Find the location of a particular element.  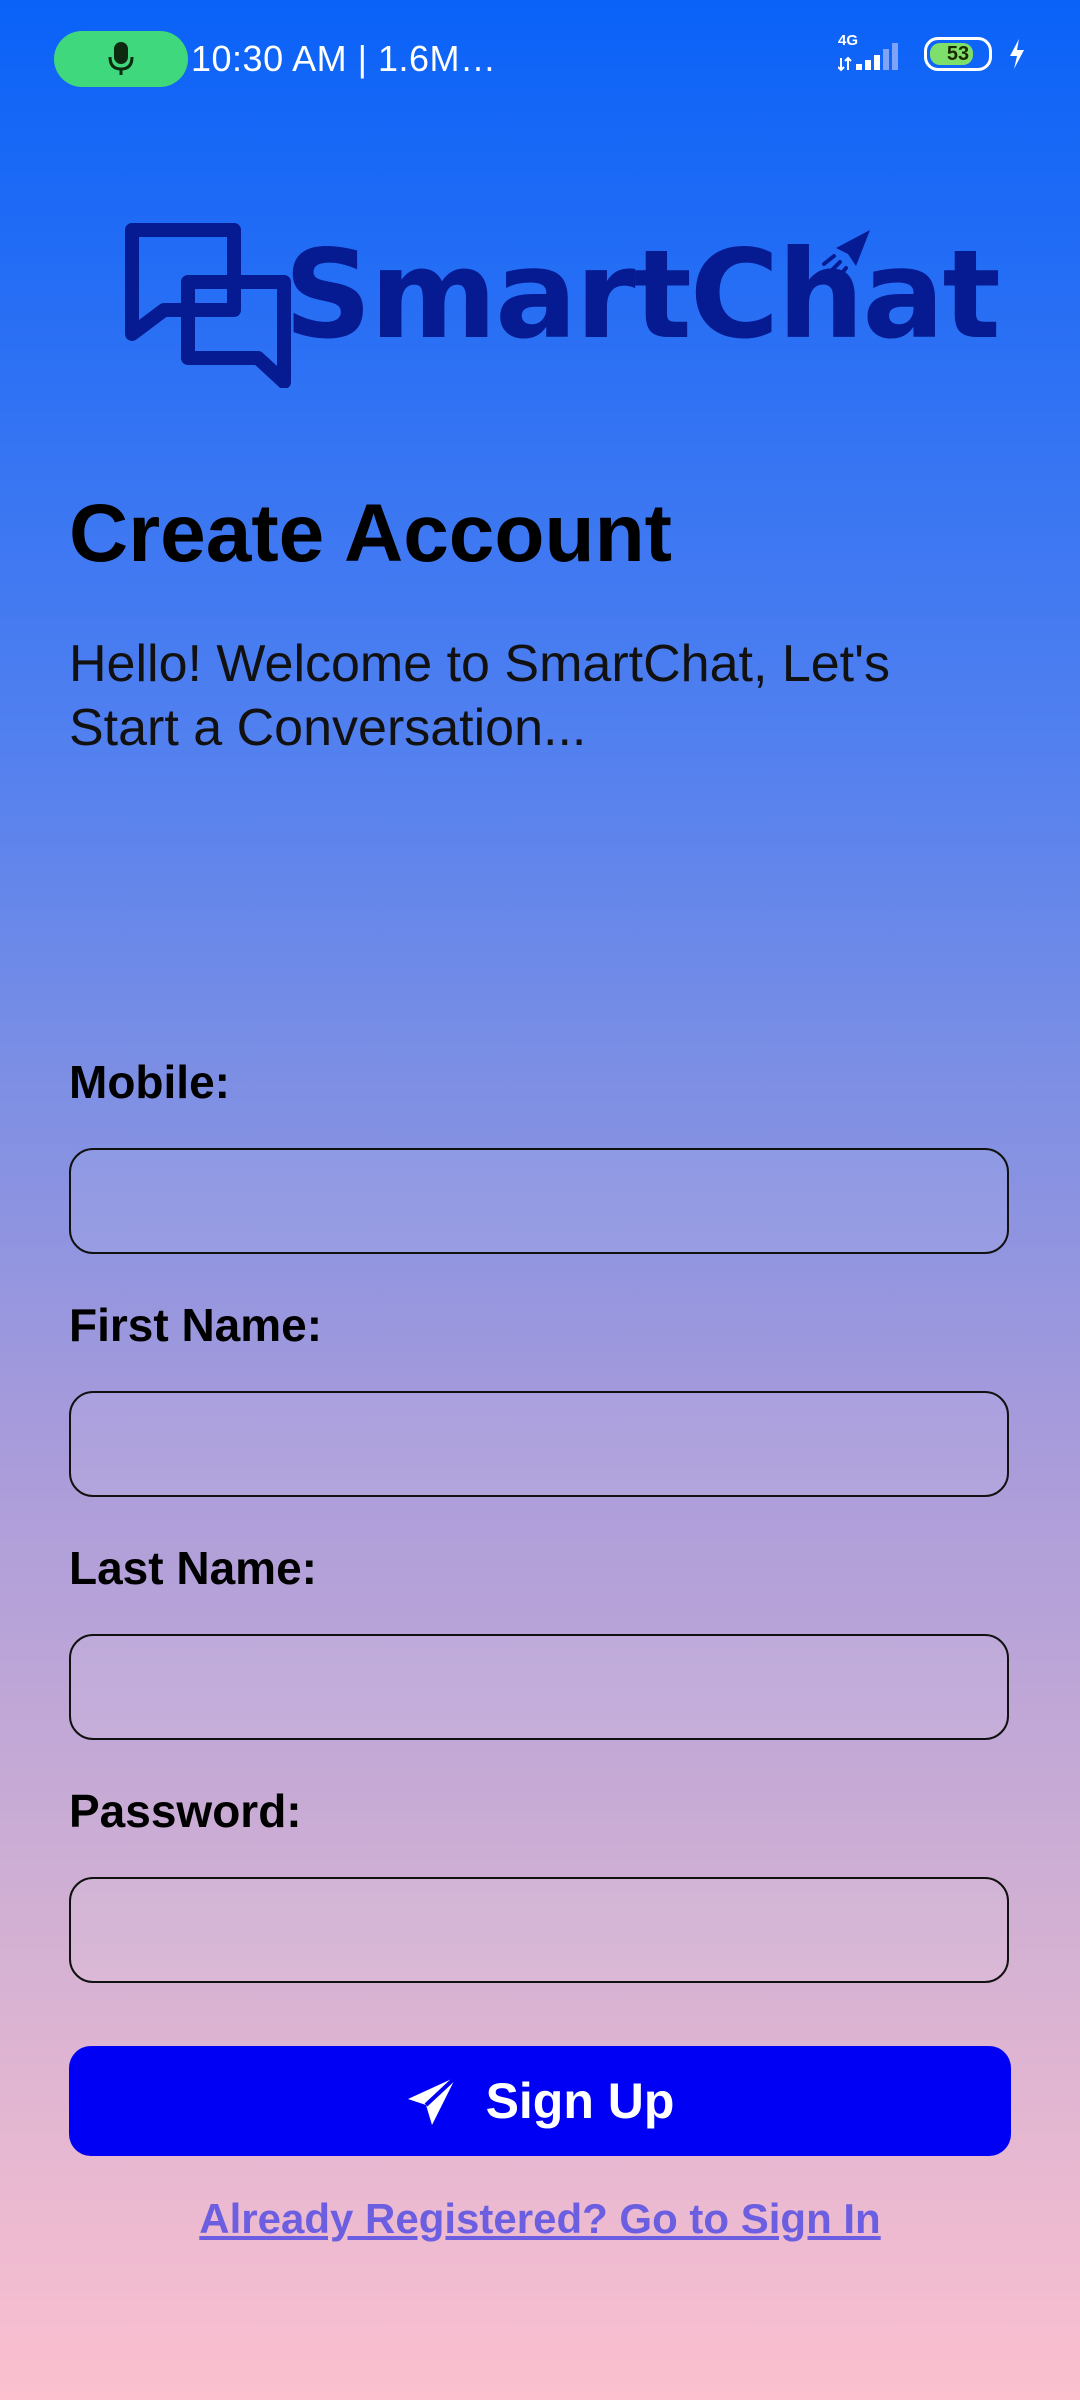

last-name-label: Last Name: is located at coordinates (193, 1568).